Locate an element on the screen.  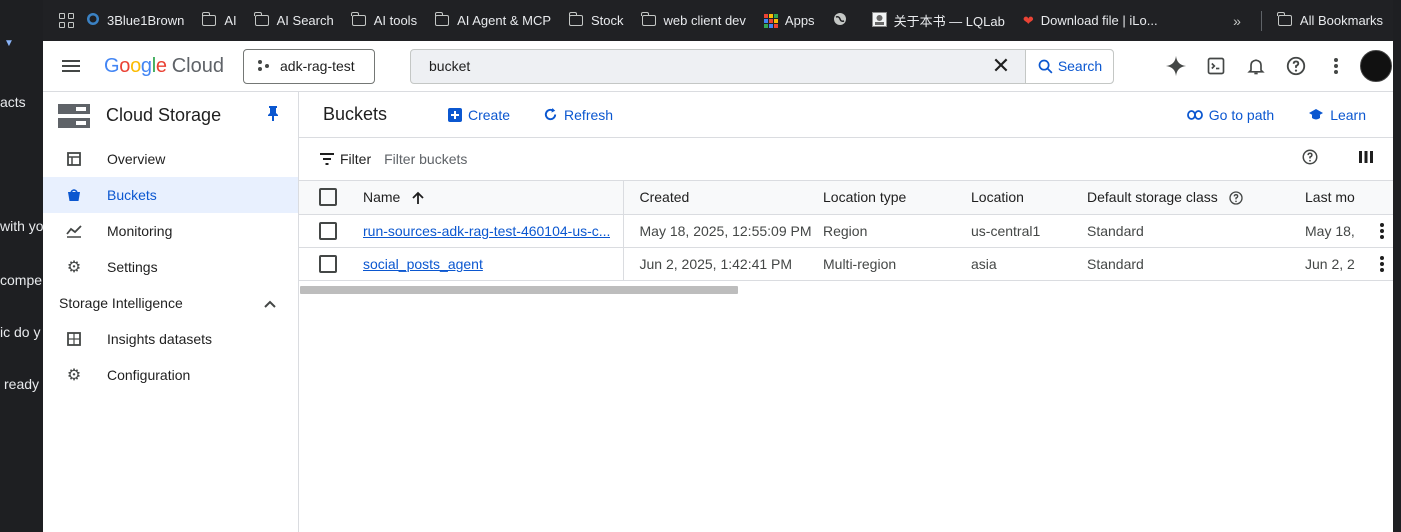
column-header-location: Location is located at coordinates (1029, 198).